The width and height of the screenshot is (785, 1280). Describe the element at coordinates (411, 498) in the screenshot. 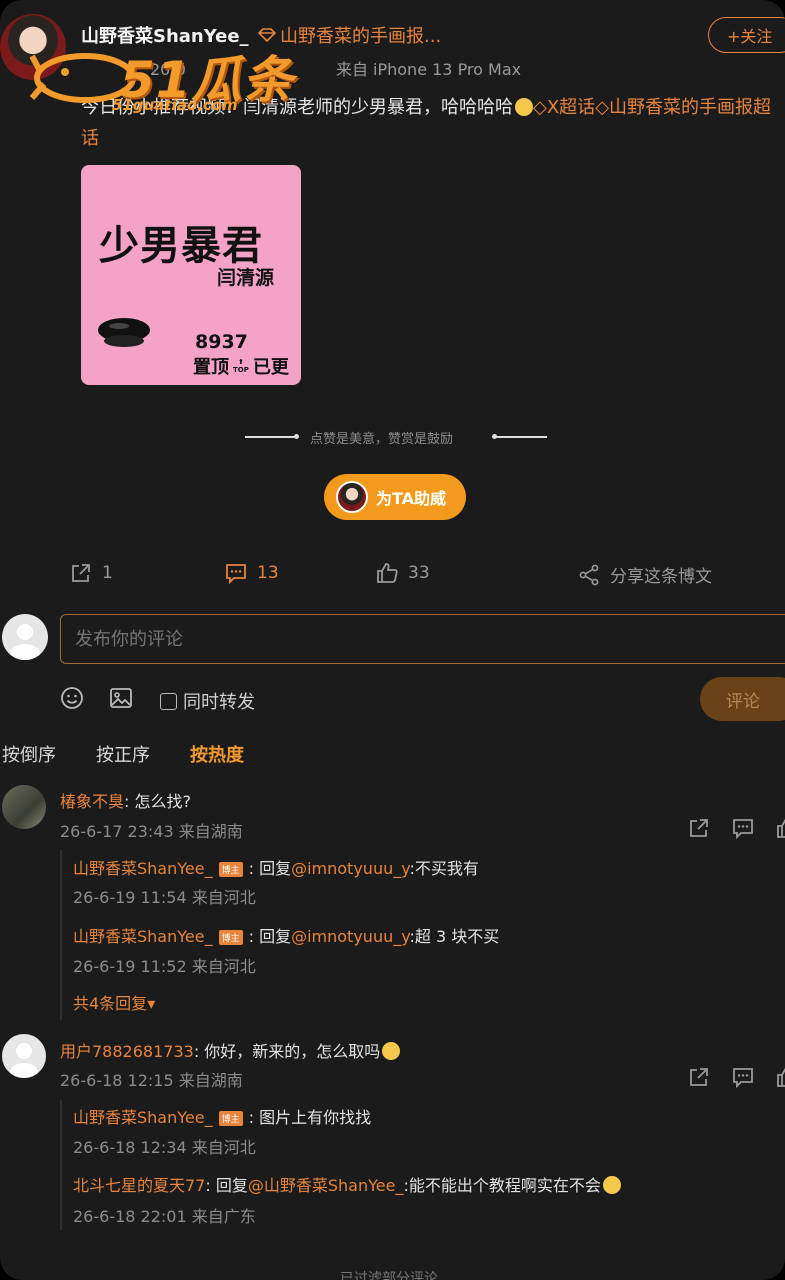

I see `cheer-label: 为TA助威` at that location.